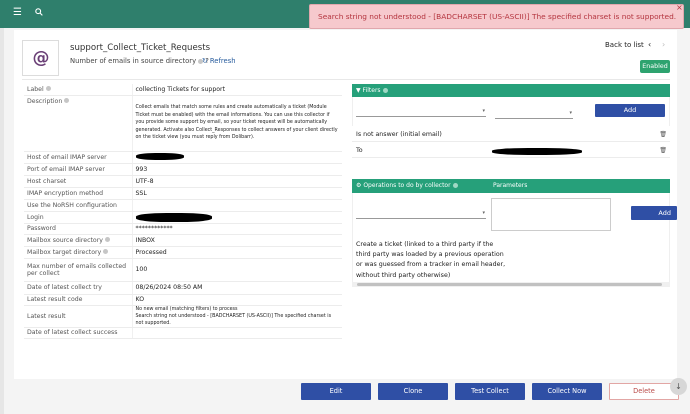 The image size is (690, 414). I want to click on menu-icon: ☰, so click(17, 13).